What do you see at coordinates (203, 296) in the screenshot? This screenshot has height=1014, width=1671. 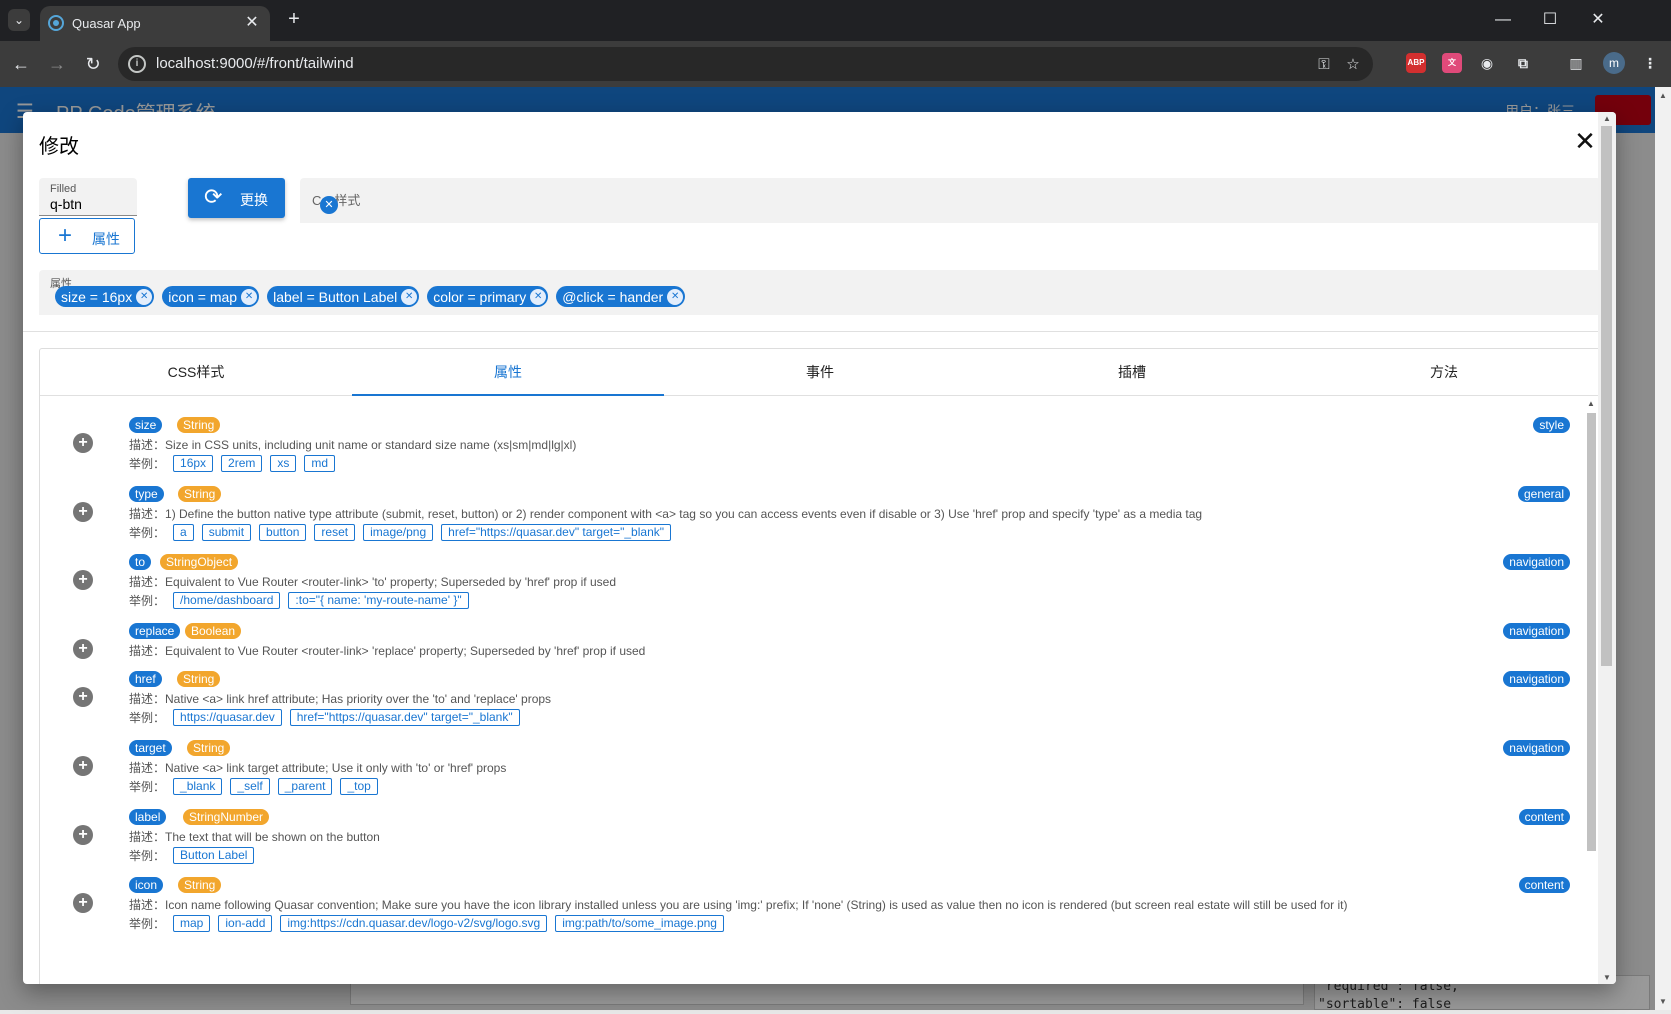 I see `chip-label: icon = map` at bounding box center [203, 296].